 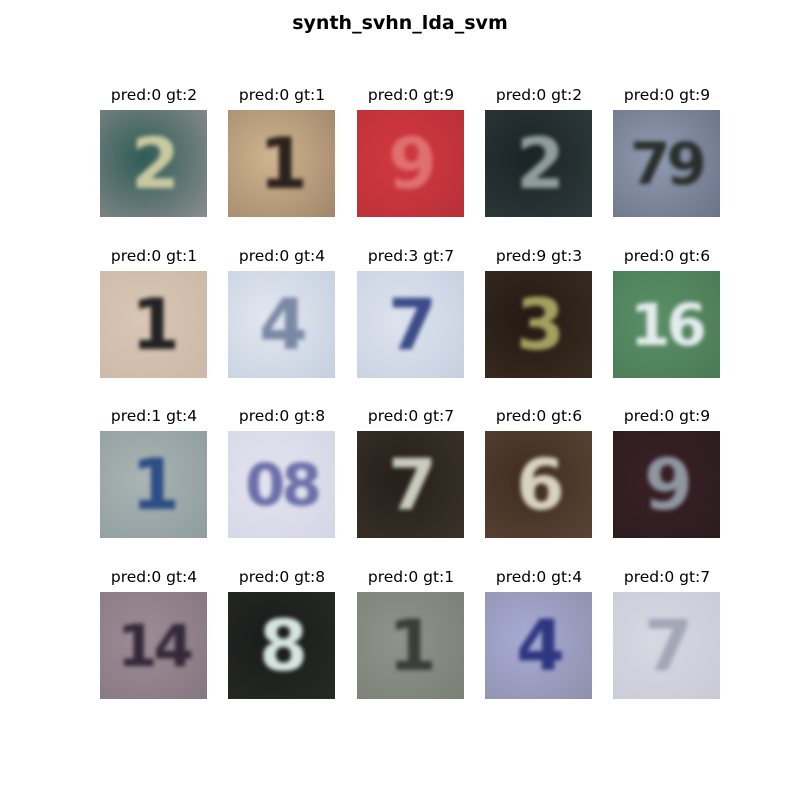 I want to click on figure-title: synth_svhn_lda_svm, so click(x=400, y=23).